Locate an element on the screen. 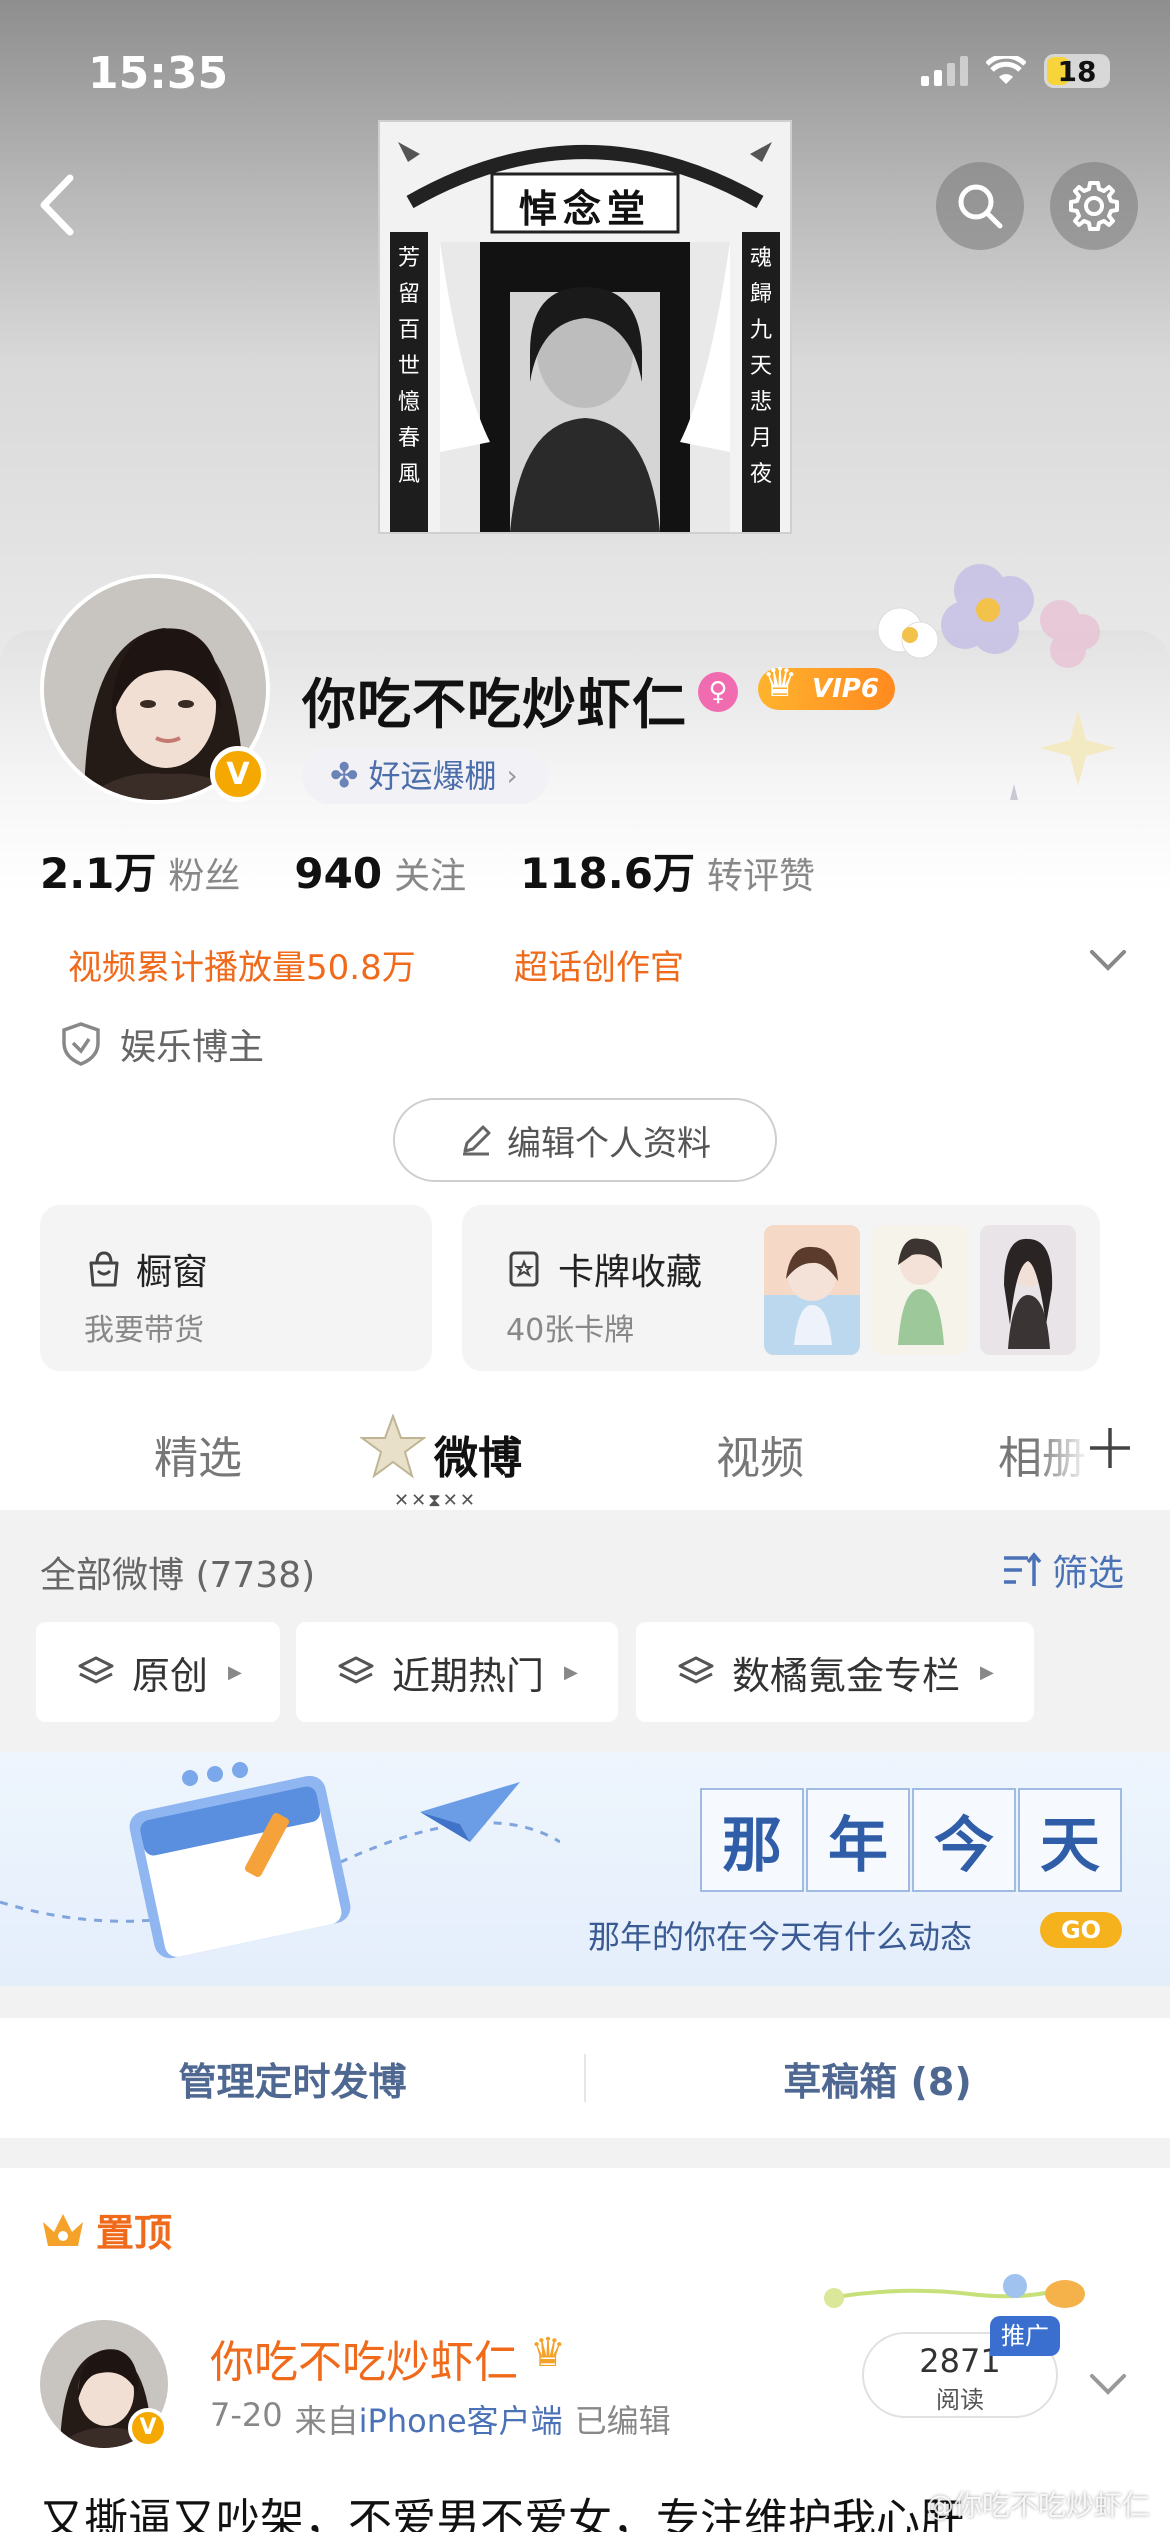  filter-label: 筛选 is located at coordinates (1087, 1573).